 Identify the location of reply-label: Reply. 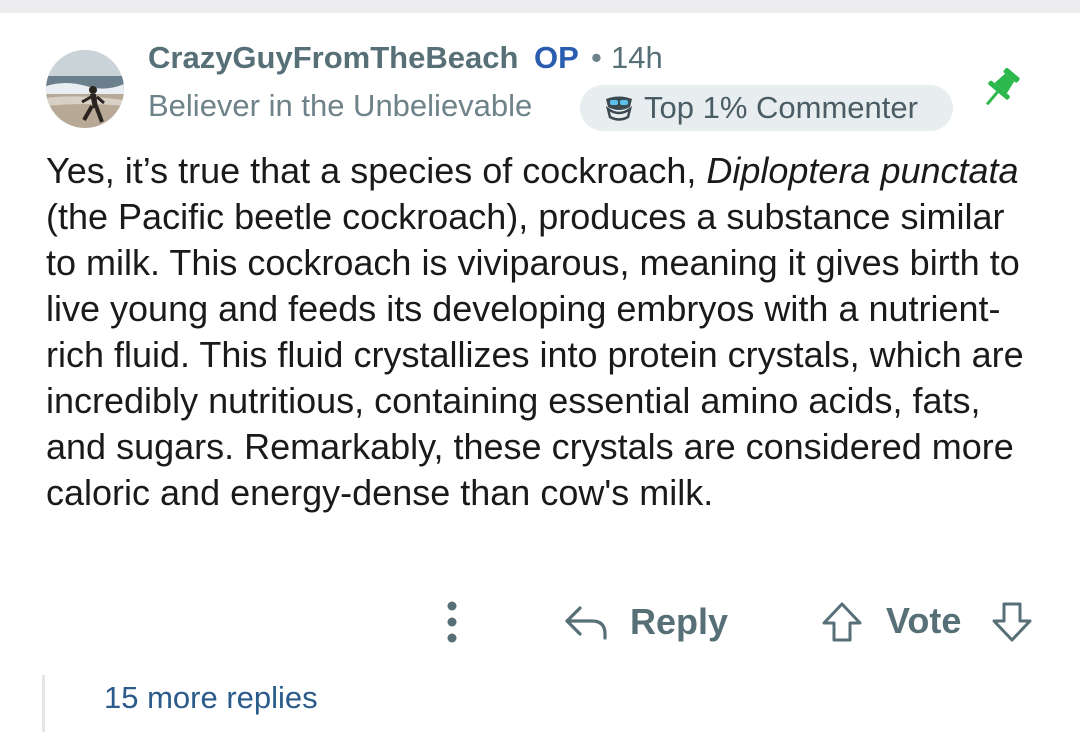
(679, 621).